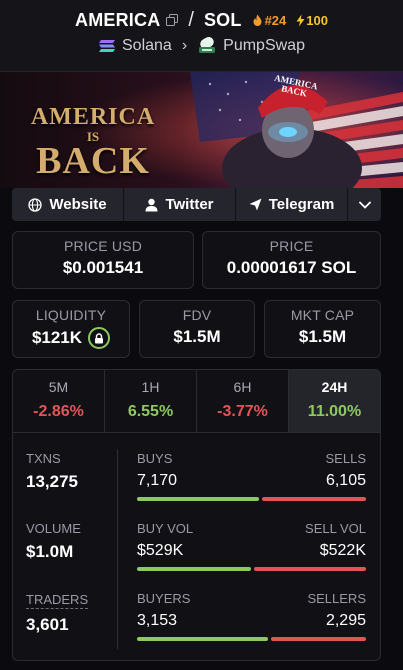  I want to click on banner-slogan-line1: AMERICA, so click(93, 117).